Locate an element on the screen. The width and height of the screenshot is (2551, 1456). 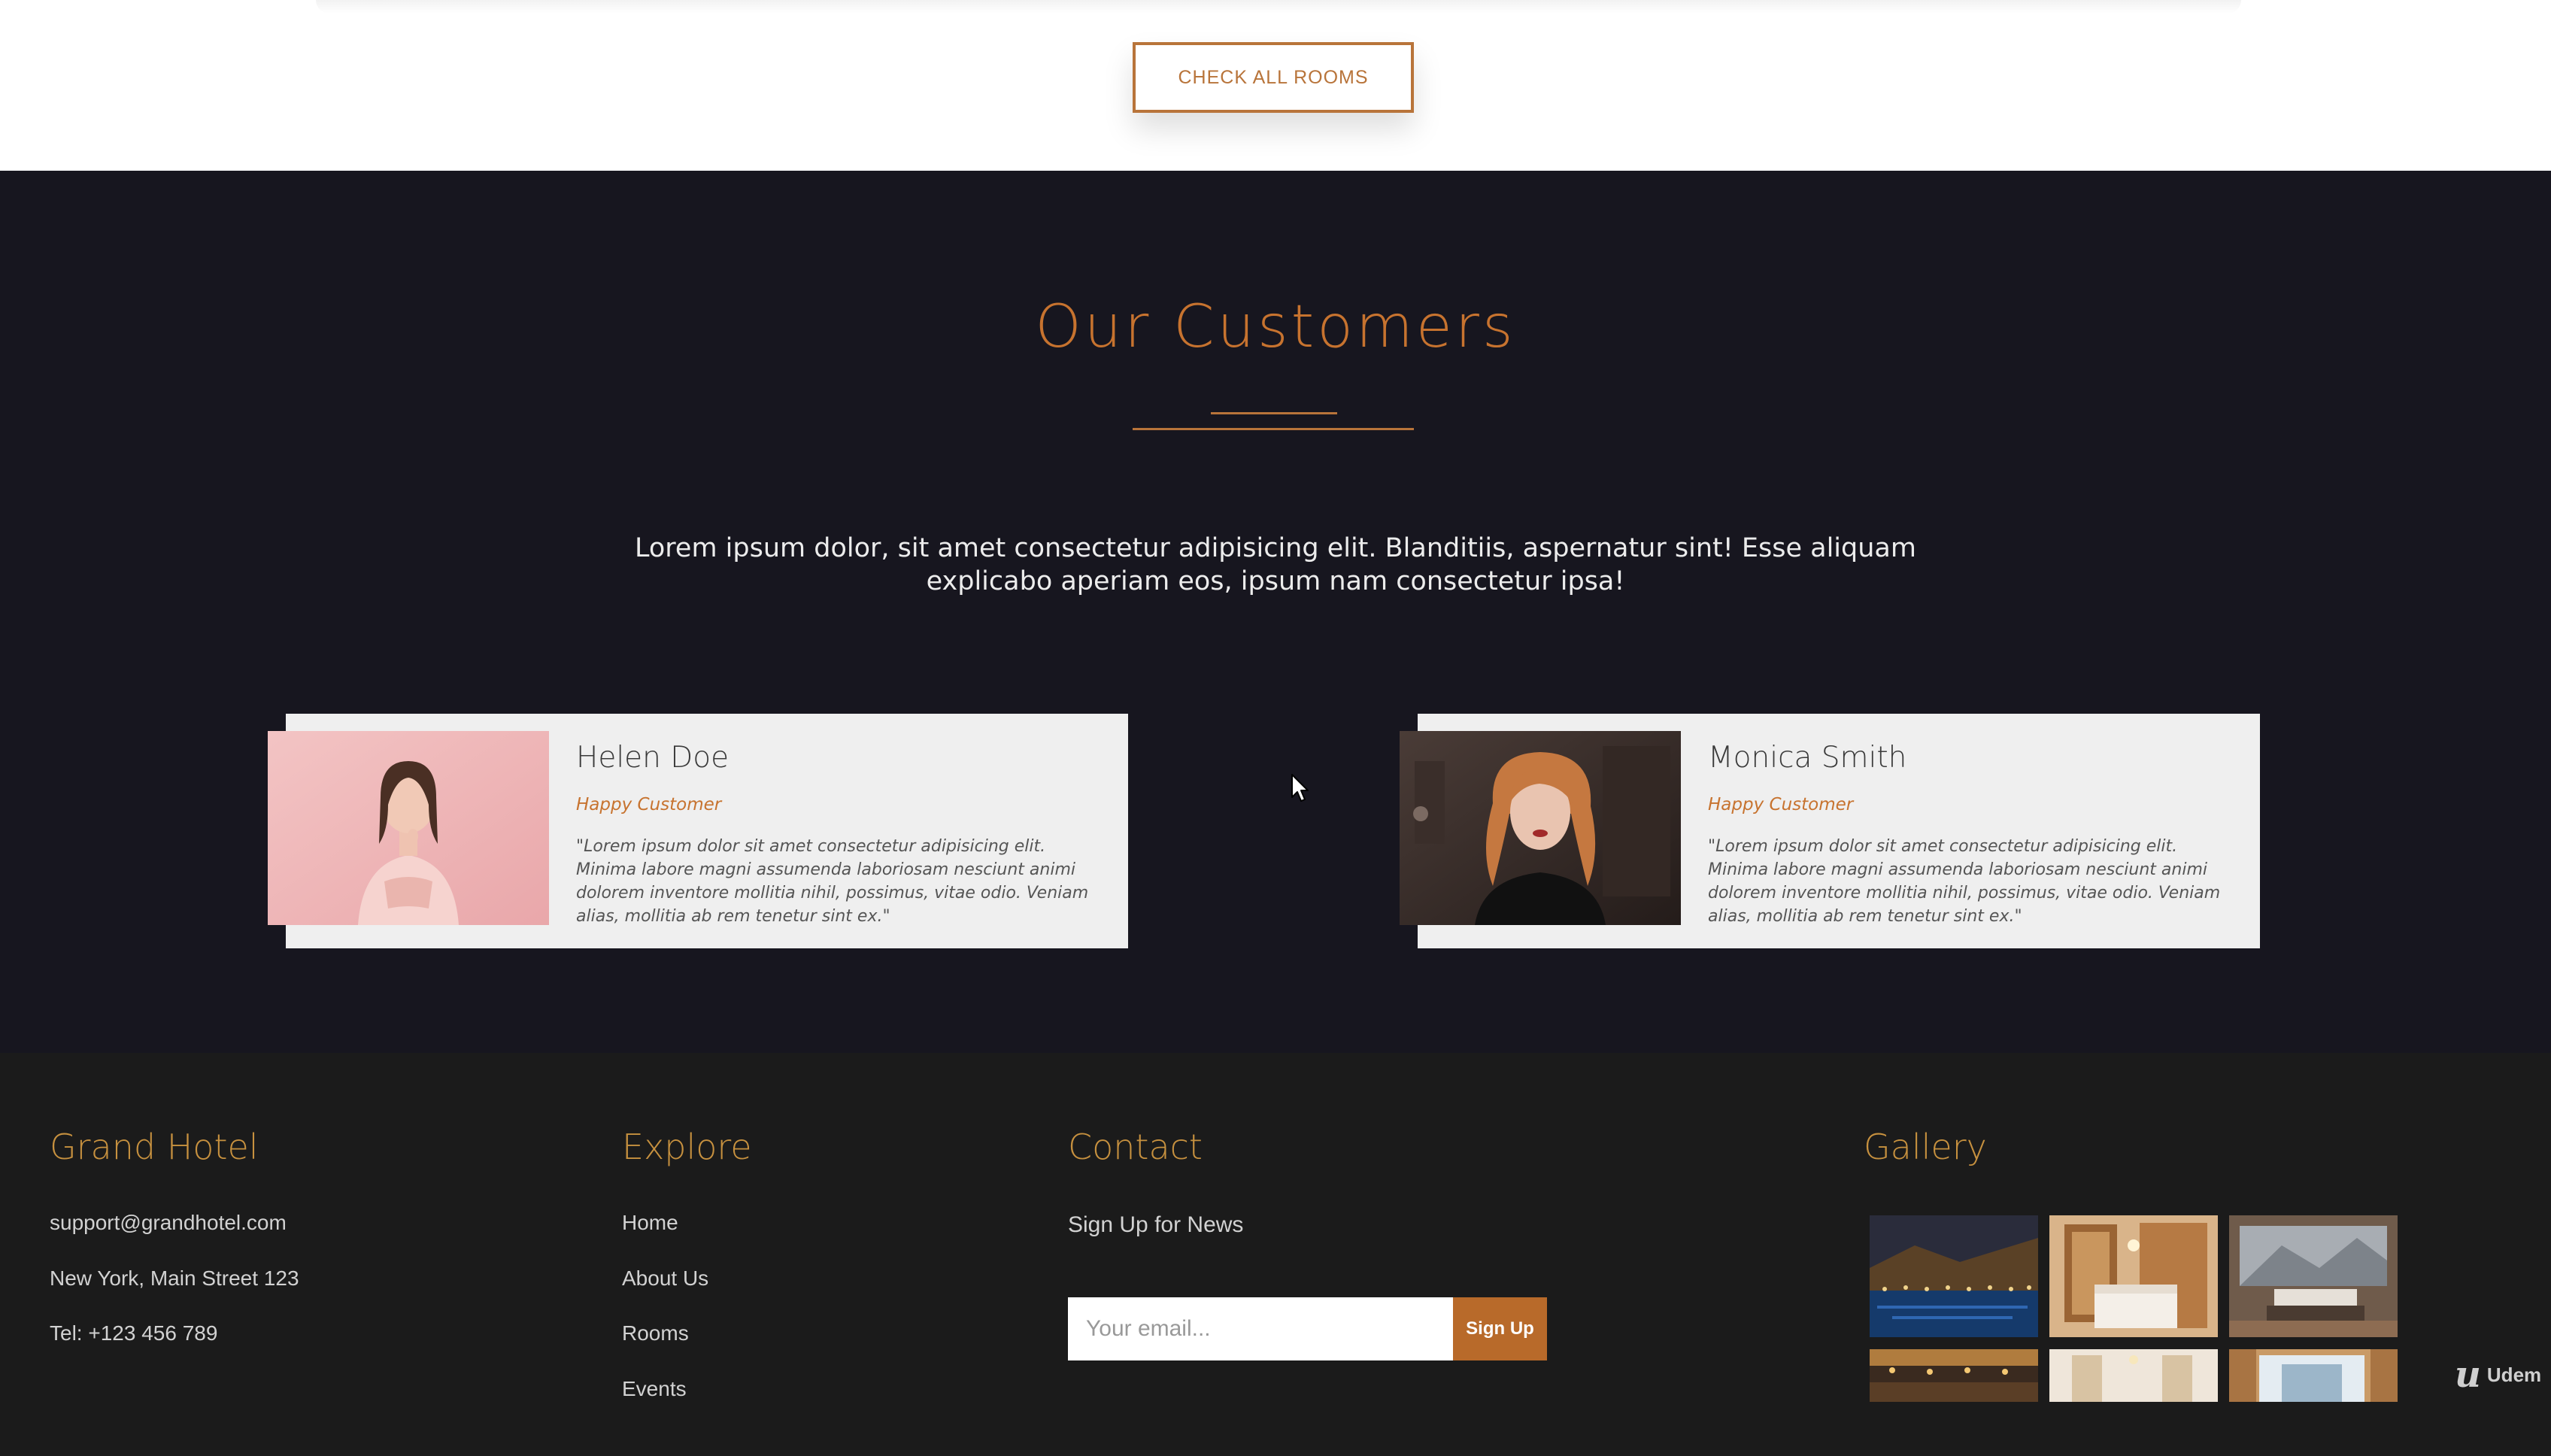
footer-email: support@grandhotel.com is located at coordinates (168, 1223).